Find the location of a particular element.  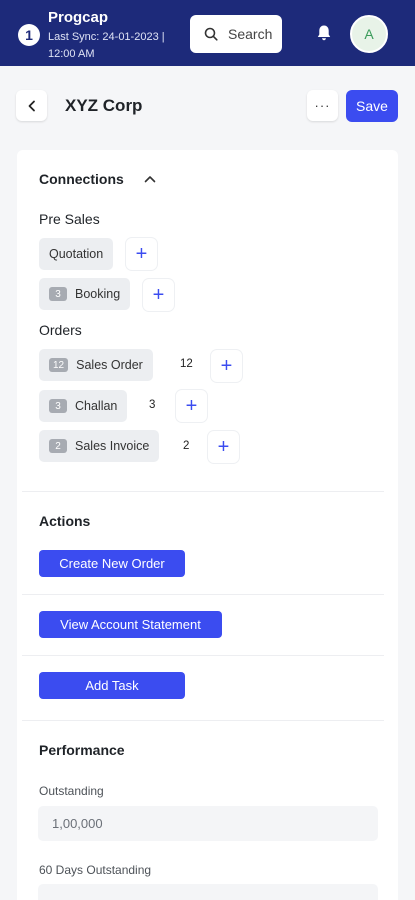

user-avatar: A is located at coordinates (369, 34).